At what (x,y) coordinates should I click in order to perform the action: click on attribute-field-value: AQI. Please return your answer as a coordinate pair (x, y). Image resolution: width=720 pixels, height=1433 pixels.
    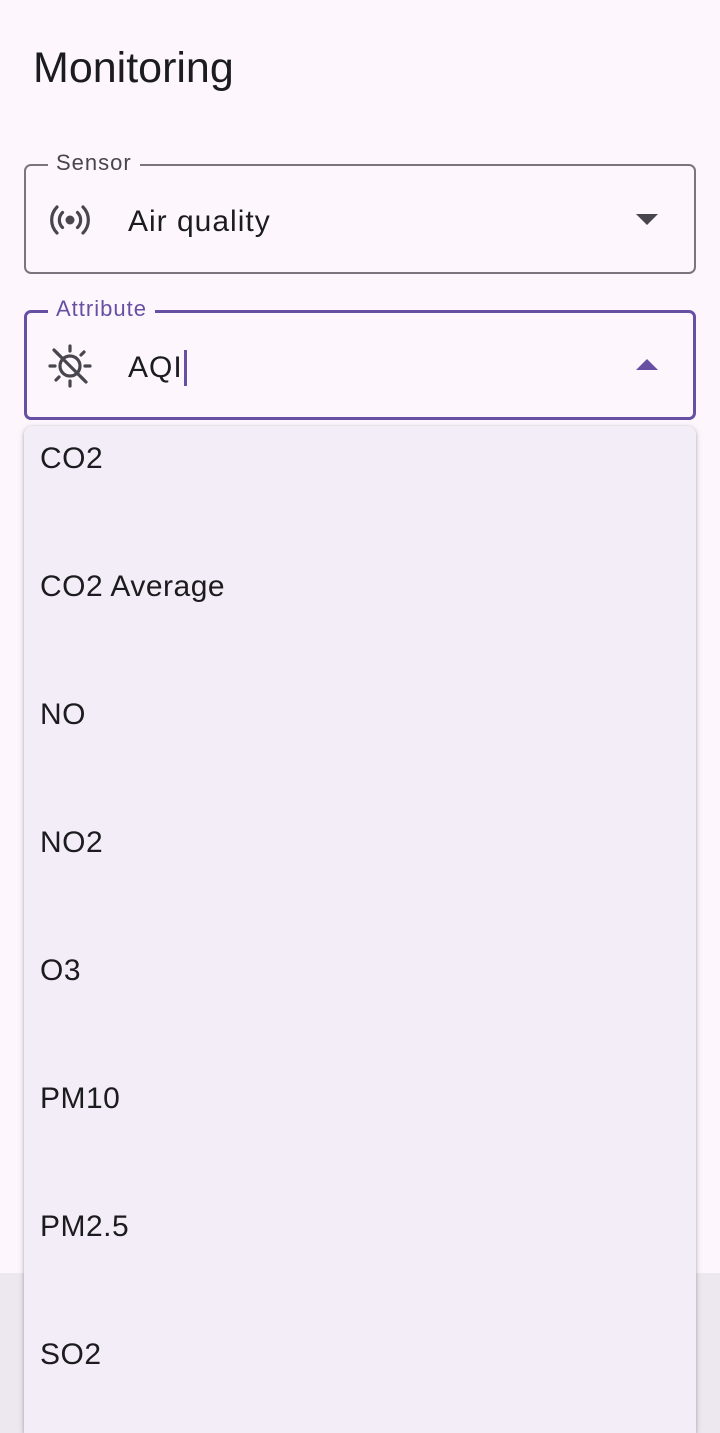
    Looking at the image, I should click on (155, 367).